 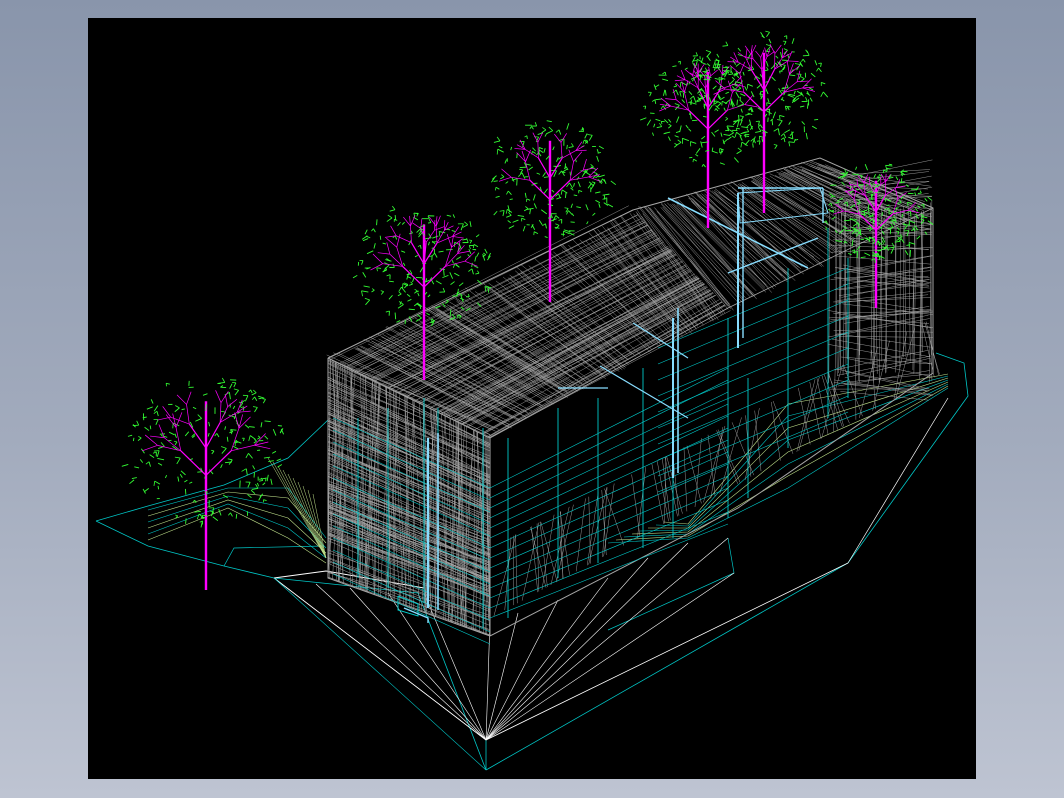 I want to click on tower-hatch-line, so click(x=887, y=381).